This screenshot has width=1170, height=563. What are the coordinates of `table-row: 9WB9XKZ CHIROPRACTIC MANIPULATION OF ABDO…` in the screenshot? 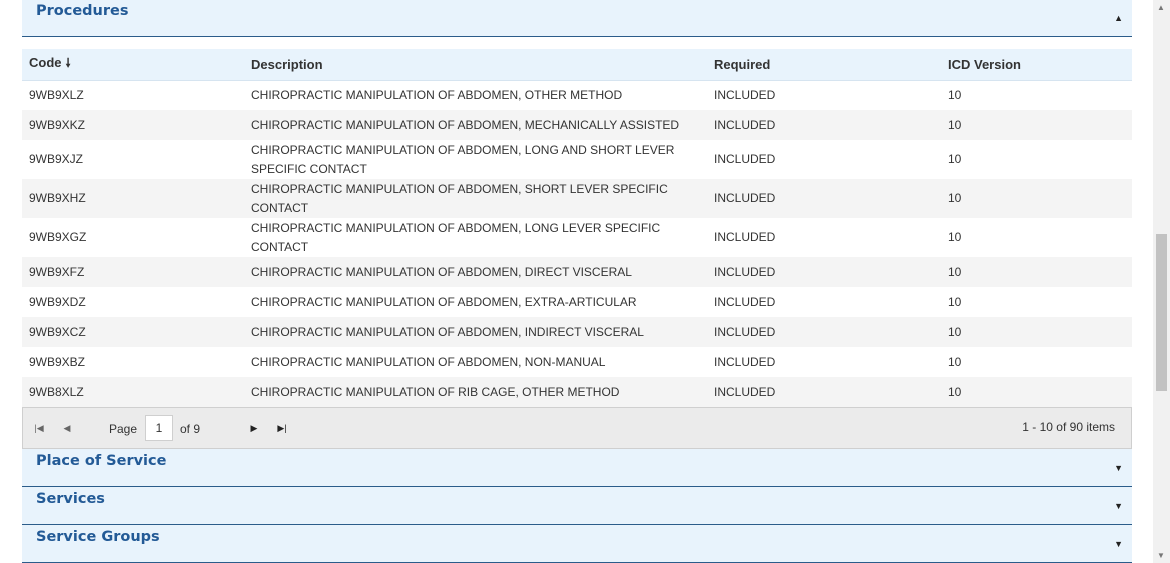 It's located at (577, 125).